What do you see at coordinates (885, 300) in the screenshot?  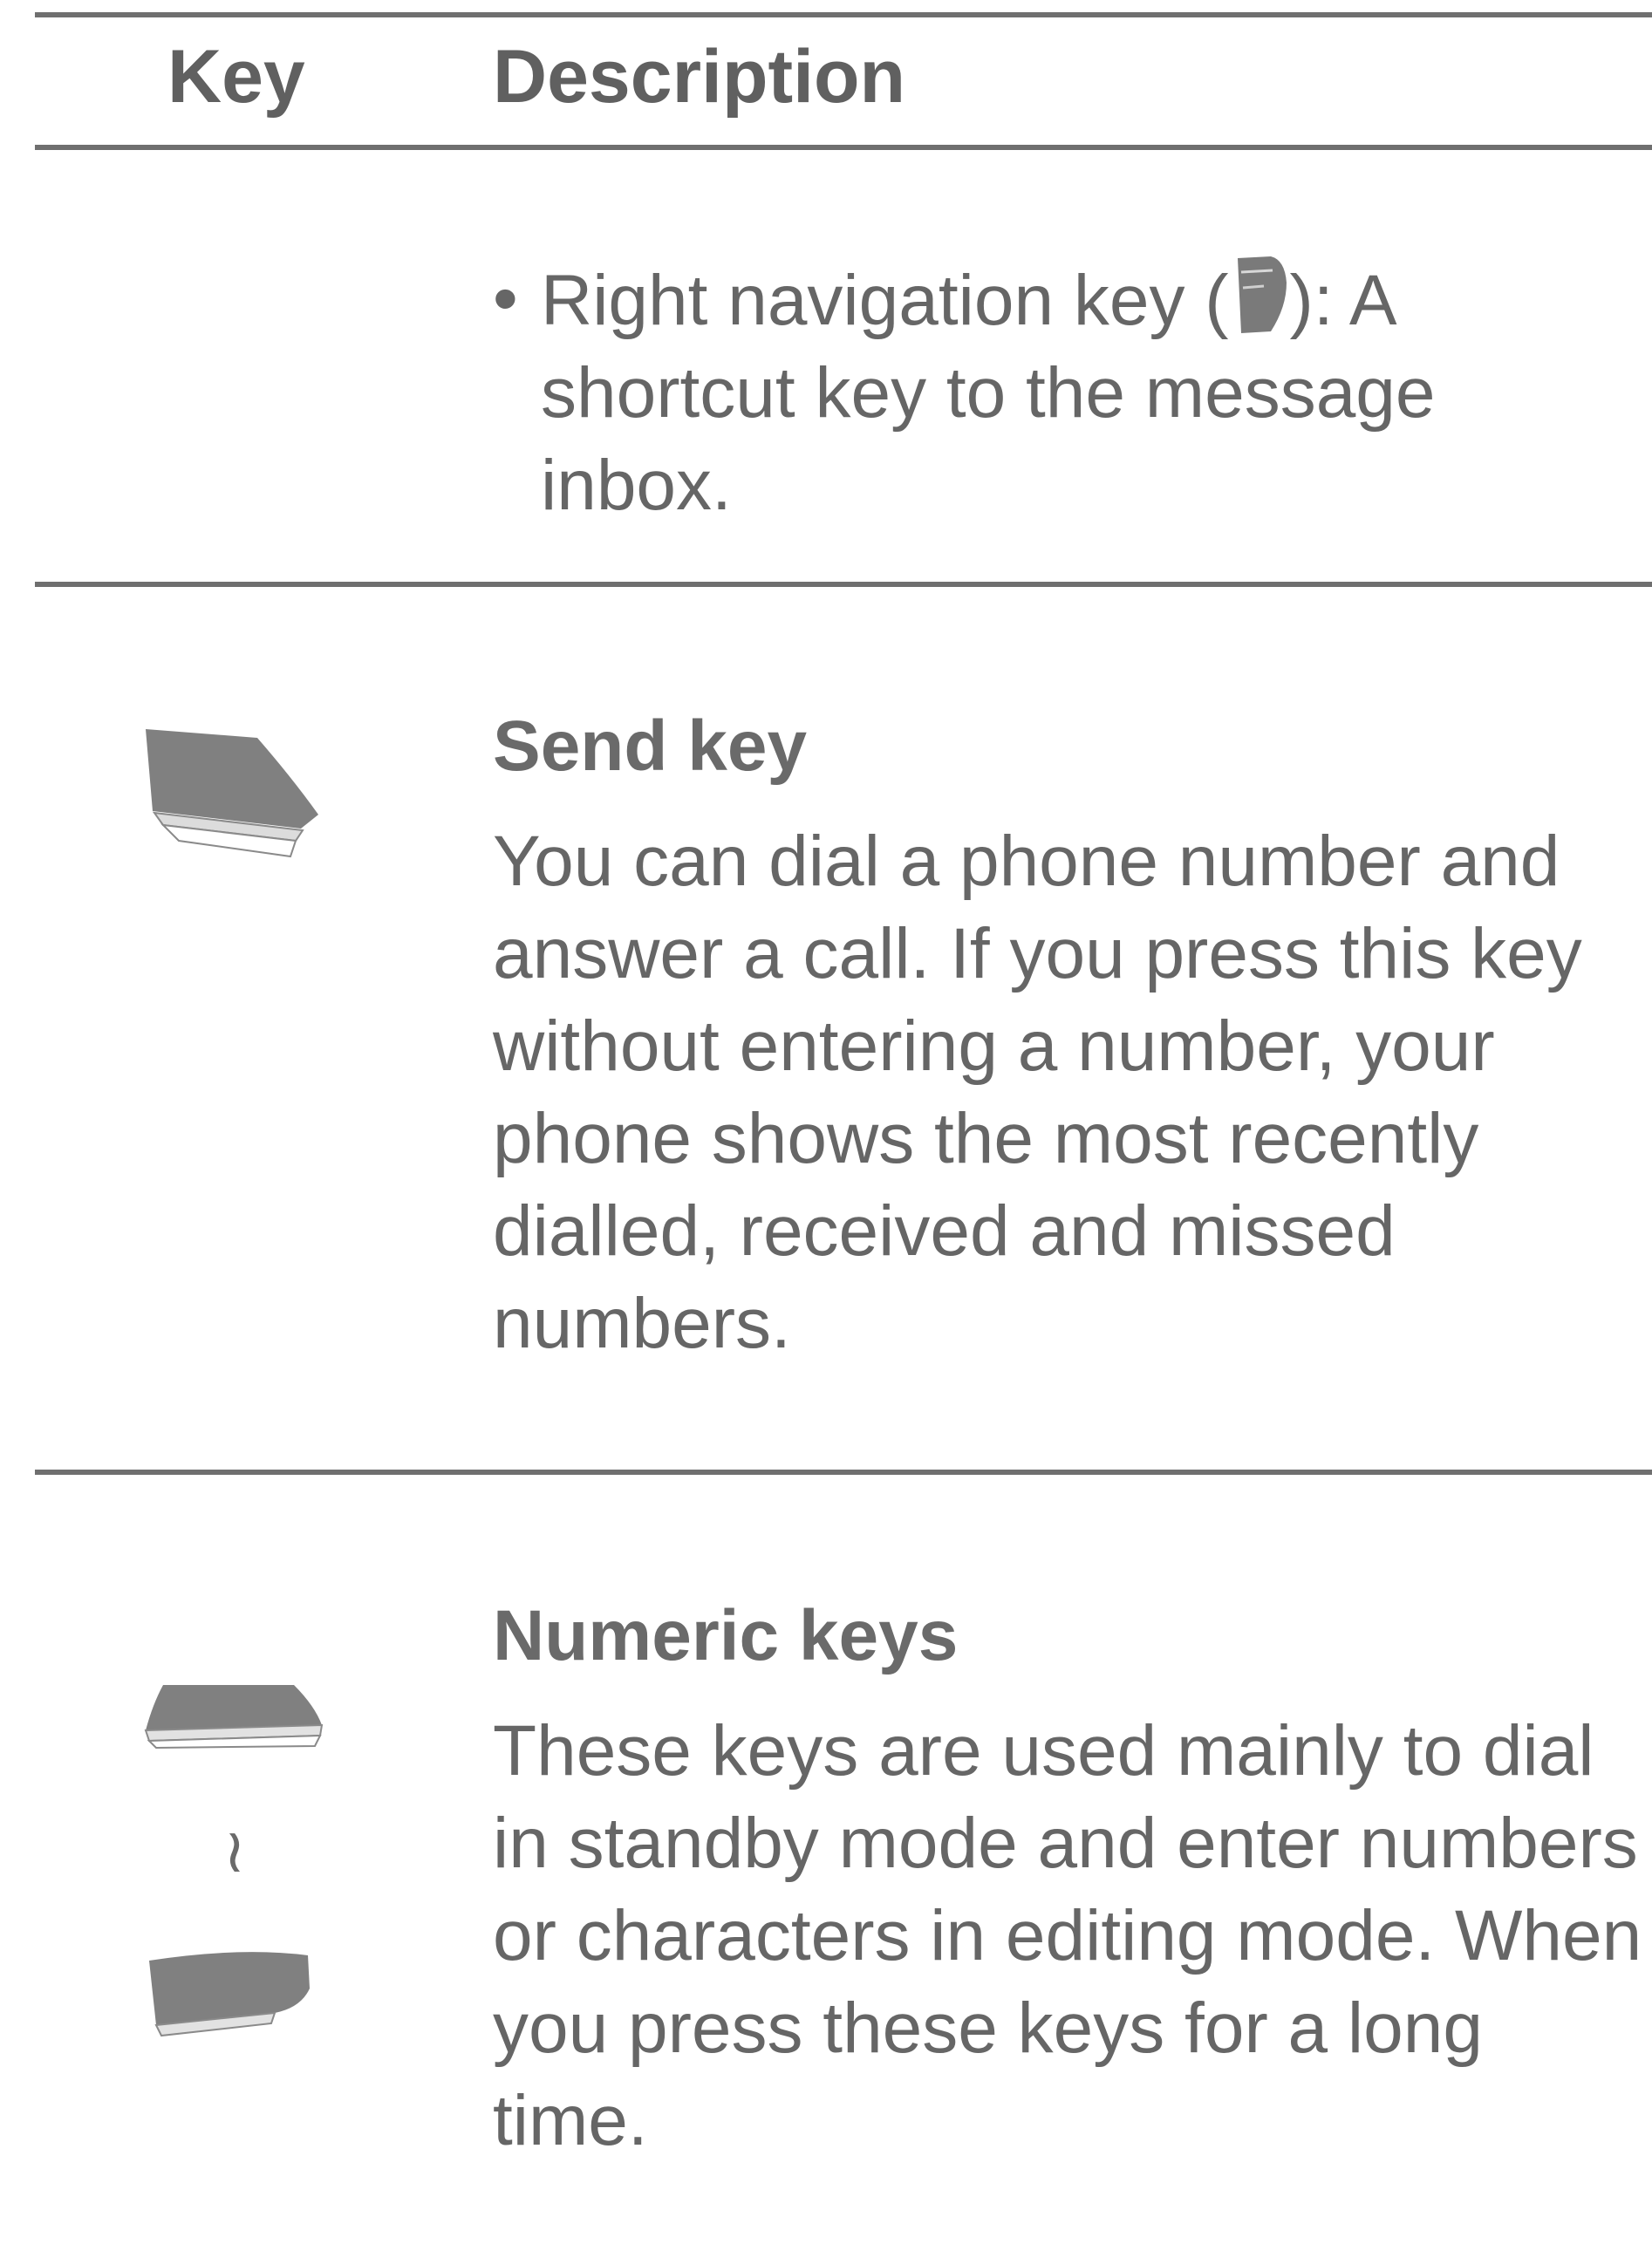 I see `bullet-text-before: Right navigation key (` at bounding box center [885, 300].